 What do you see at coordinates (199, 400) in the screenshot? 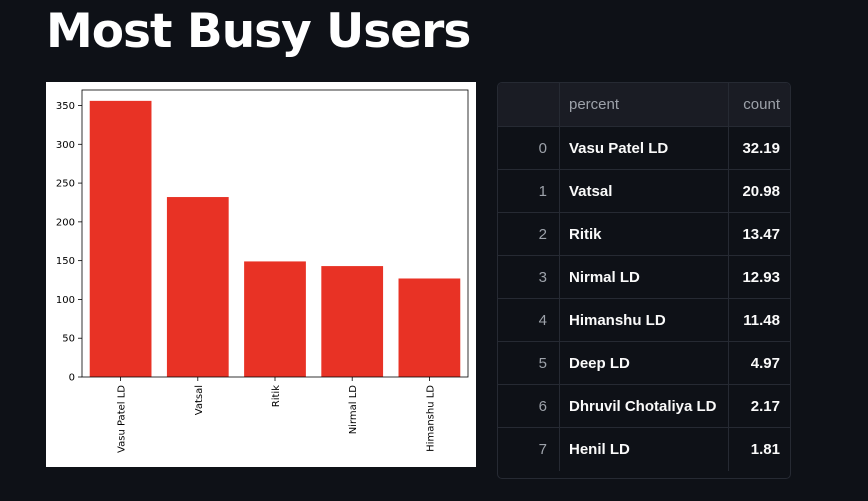
I see `x-tick-label: Vatsal` at bounding box center [199, 400].